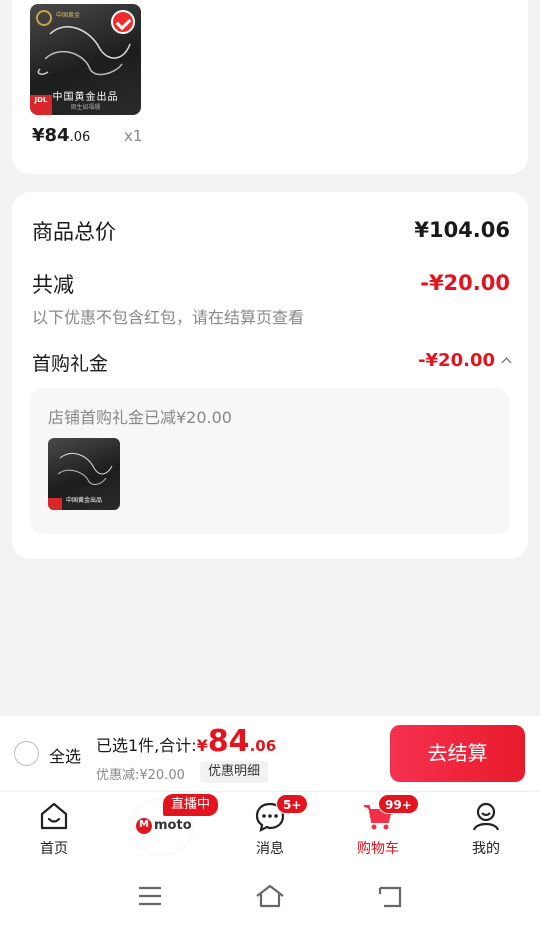  Describe the element at coordinates (465, 283) in the screenshot. I see `reduce-value: -¥20.00` at that location.